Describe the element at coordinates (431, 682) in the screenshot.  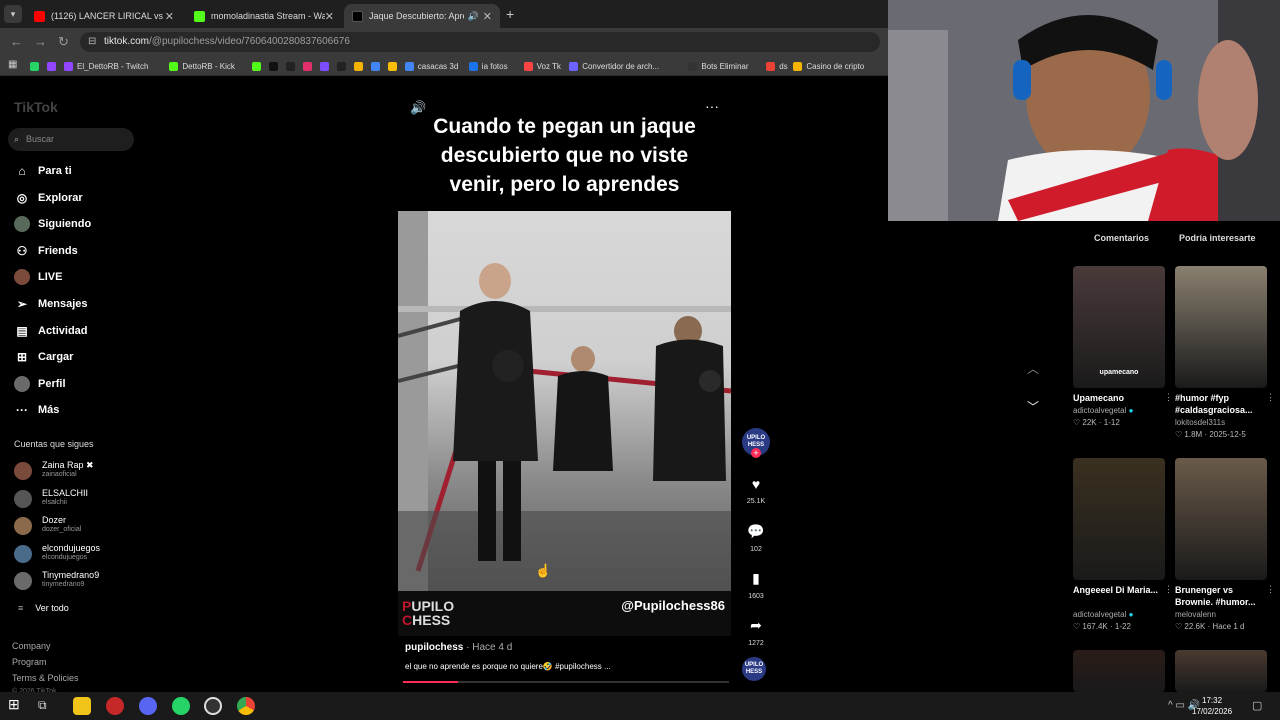
I see `progress-fill` at that location.